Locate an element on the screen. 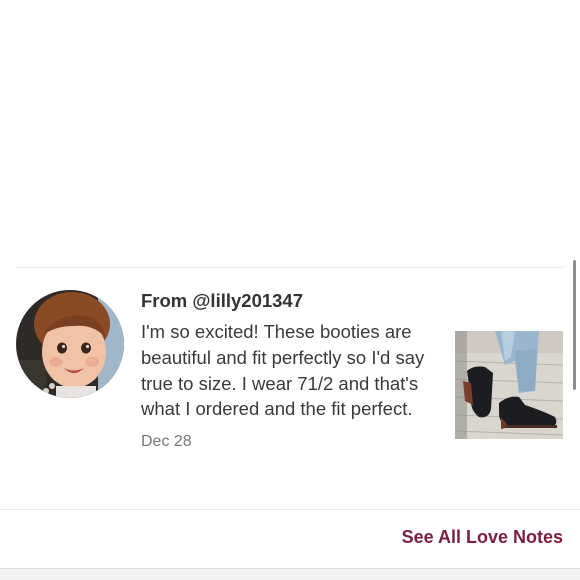  note-date: Dec 28 is located at coordinates (166, 442).